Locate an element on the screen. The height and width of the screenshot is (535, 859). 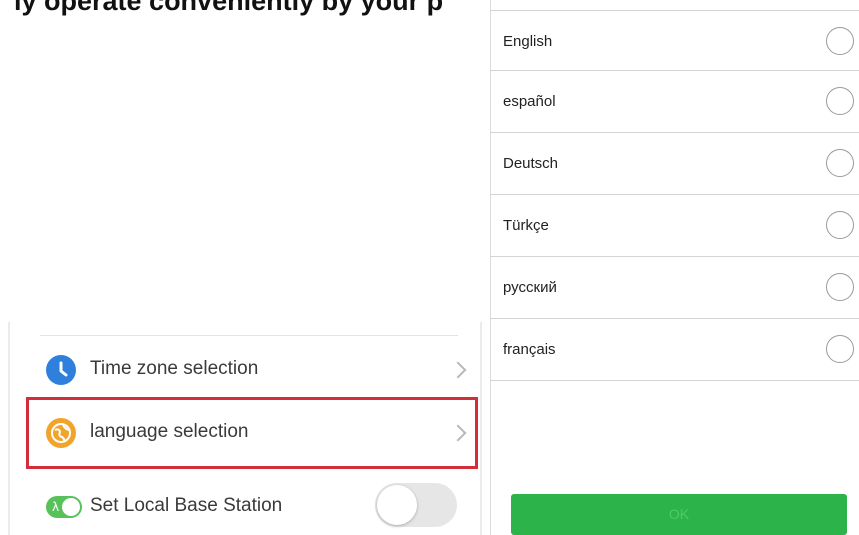
language-option-german: Deutsch is located at coordinates (674, 164).